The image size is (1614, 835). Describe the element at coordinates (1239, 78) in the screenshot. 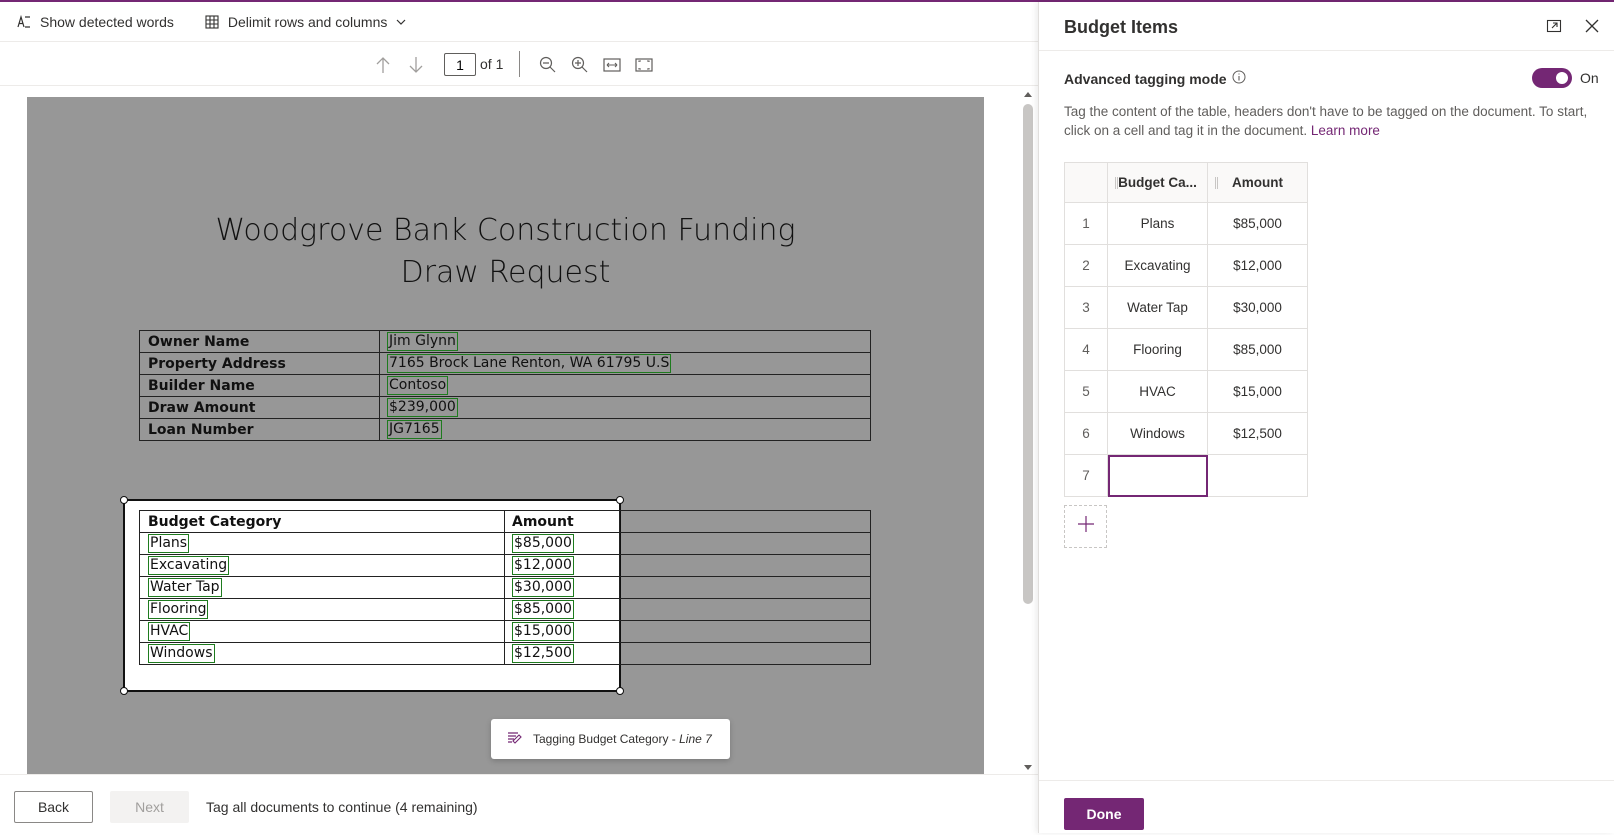

I see `info-icon` at that location.